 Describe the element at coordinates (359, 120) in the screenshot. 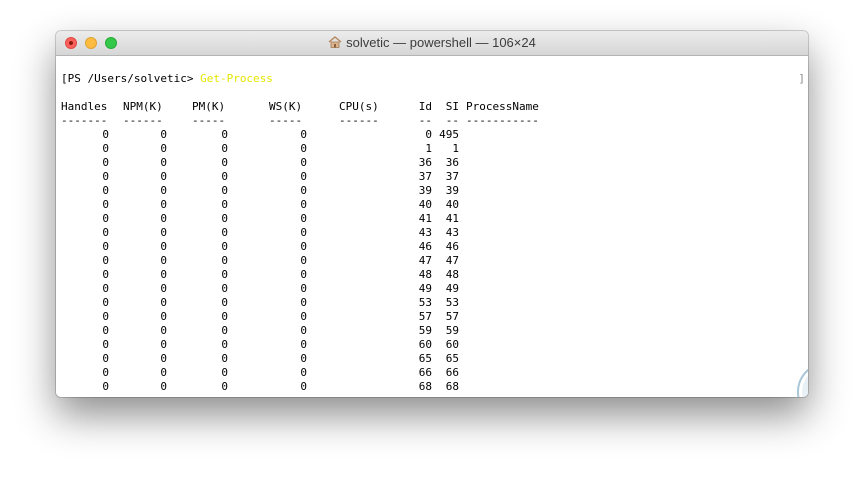

I see `sep-cpu: ------` at that location.